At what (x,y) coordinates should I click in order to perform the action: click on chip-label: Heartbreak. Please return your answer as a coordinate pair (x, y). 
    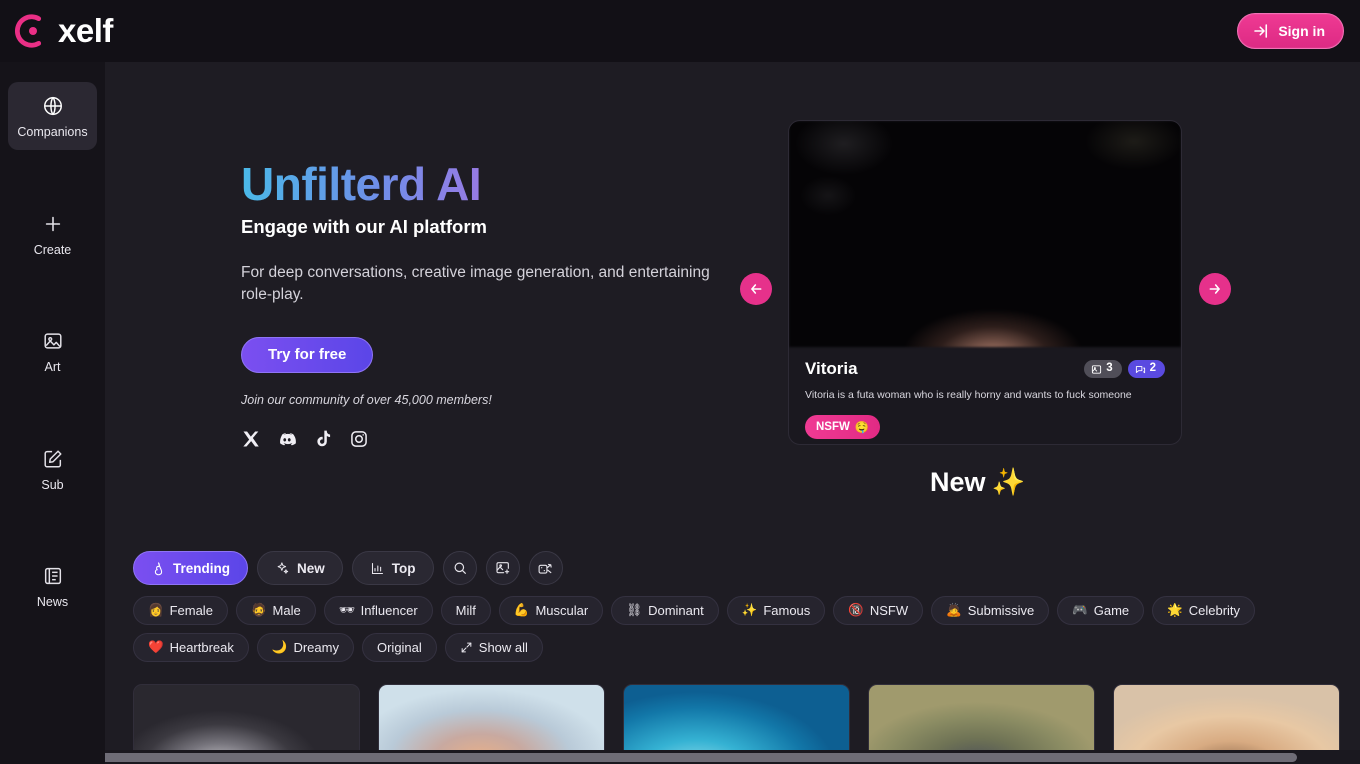
    Looking at the image, I should click on (201, 647).